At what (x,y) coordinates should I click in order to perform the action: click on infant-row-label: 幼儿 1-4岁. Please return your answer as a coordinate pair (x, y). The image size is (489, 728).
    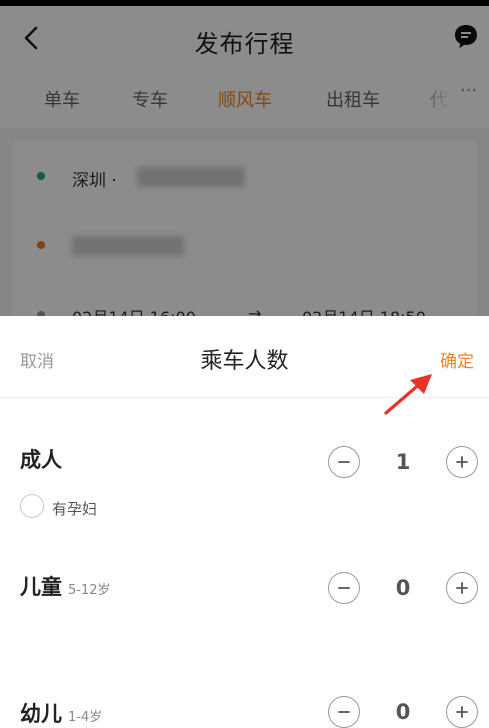
    Looking at the image, I should click on (61, 713).